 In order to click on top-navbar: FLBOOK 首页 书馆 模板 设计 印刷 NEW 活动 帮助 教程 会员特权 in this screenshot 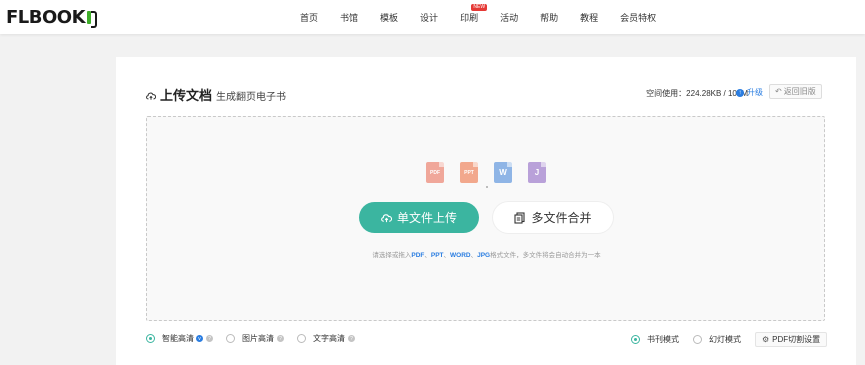, I will do `click(432, 17)`.